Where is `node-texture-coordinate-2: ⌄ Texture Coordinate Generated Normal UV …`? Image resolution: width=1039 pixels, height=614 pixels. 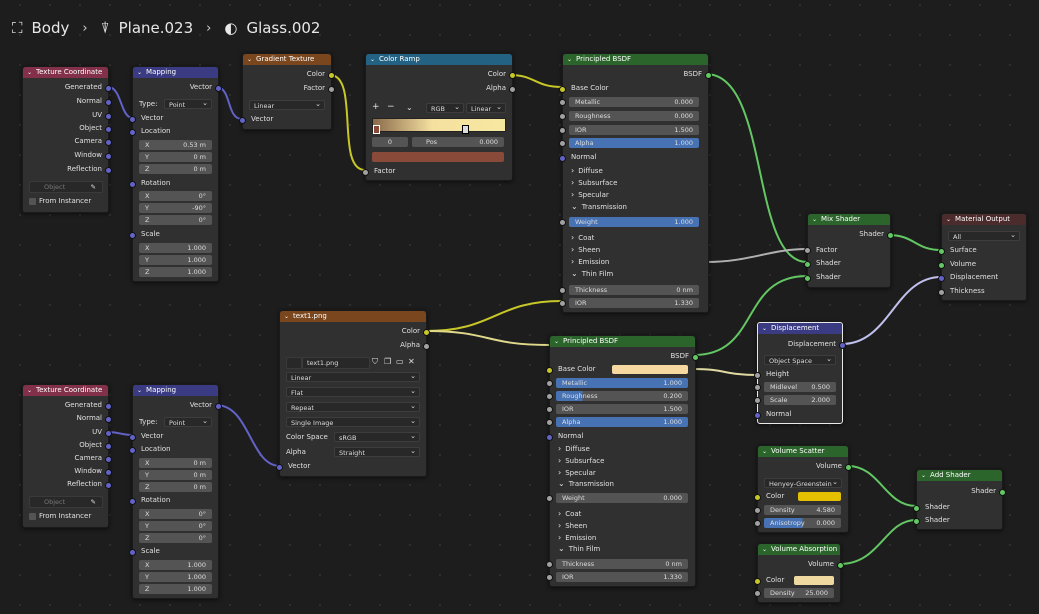 node-texture-coordinate-2: ⌄ Texture Coordinate Generated Normal UV … is located at coordinates (67, 456).